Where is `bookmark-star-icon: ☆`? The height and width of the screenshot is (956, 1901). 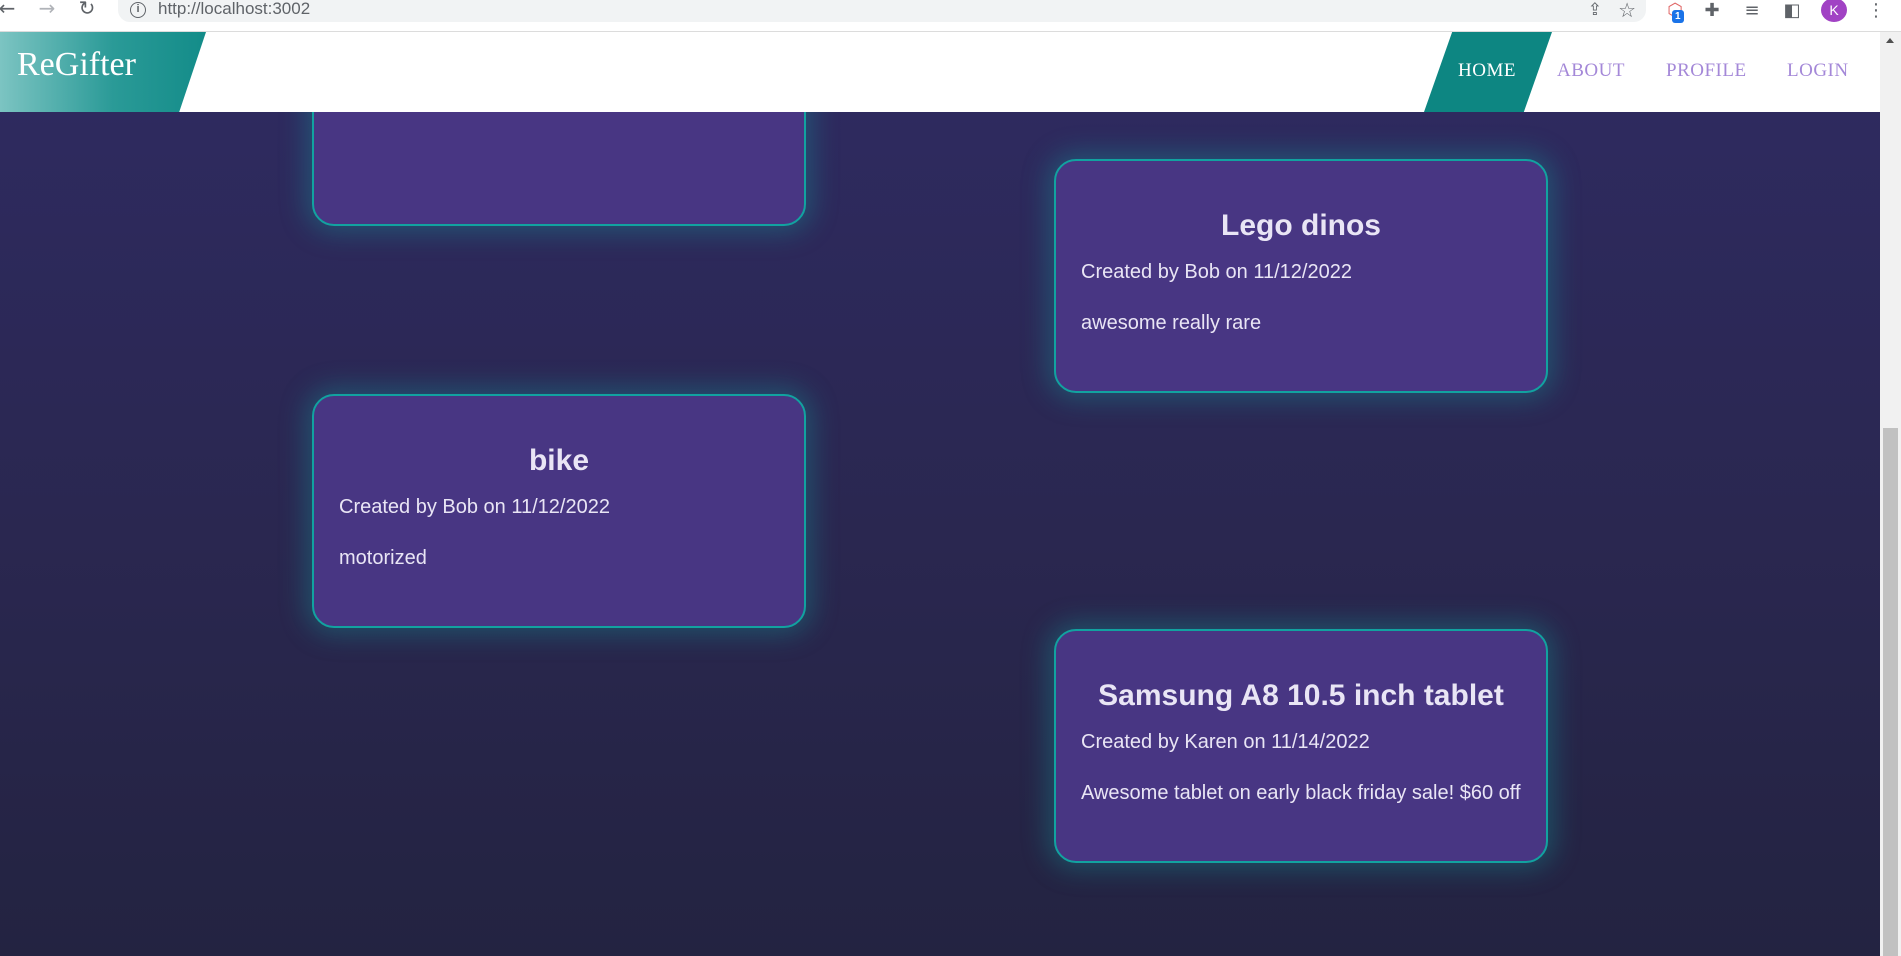
bookmark-star-icon: ☆ is located at coordinates (1627, 11).